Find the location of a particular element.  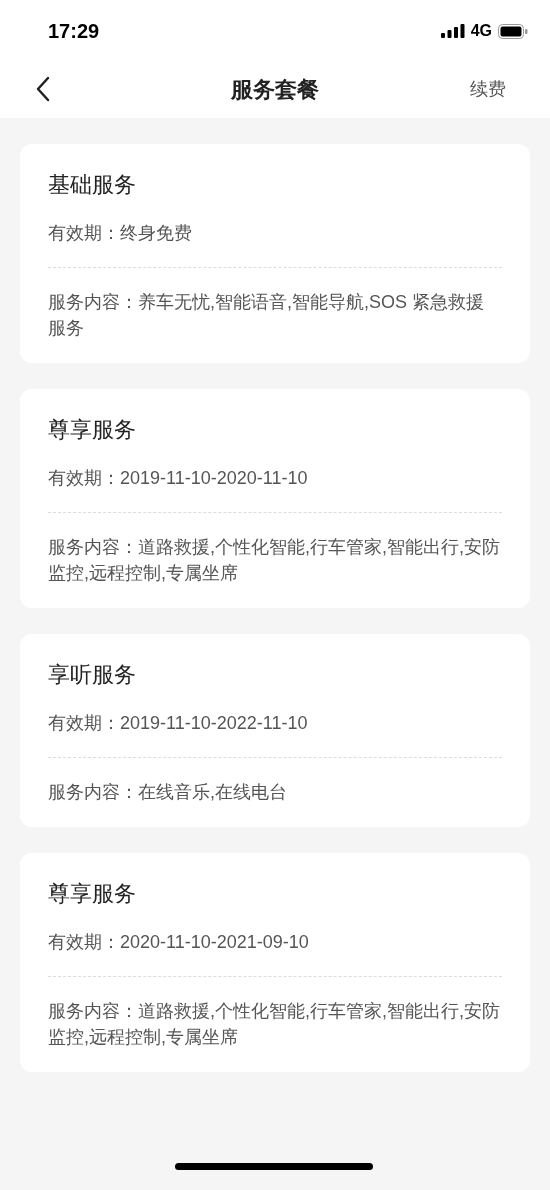

validity-text: 有效期：终身免费 is located at coordinates (120, 233).